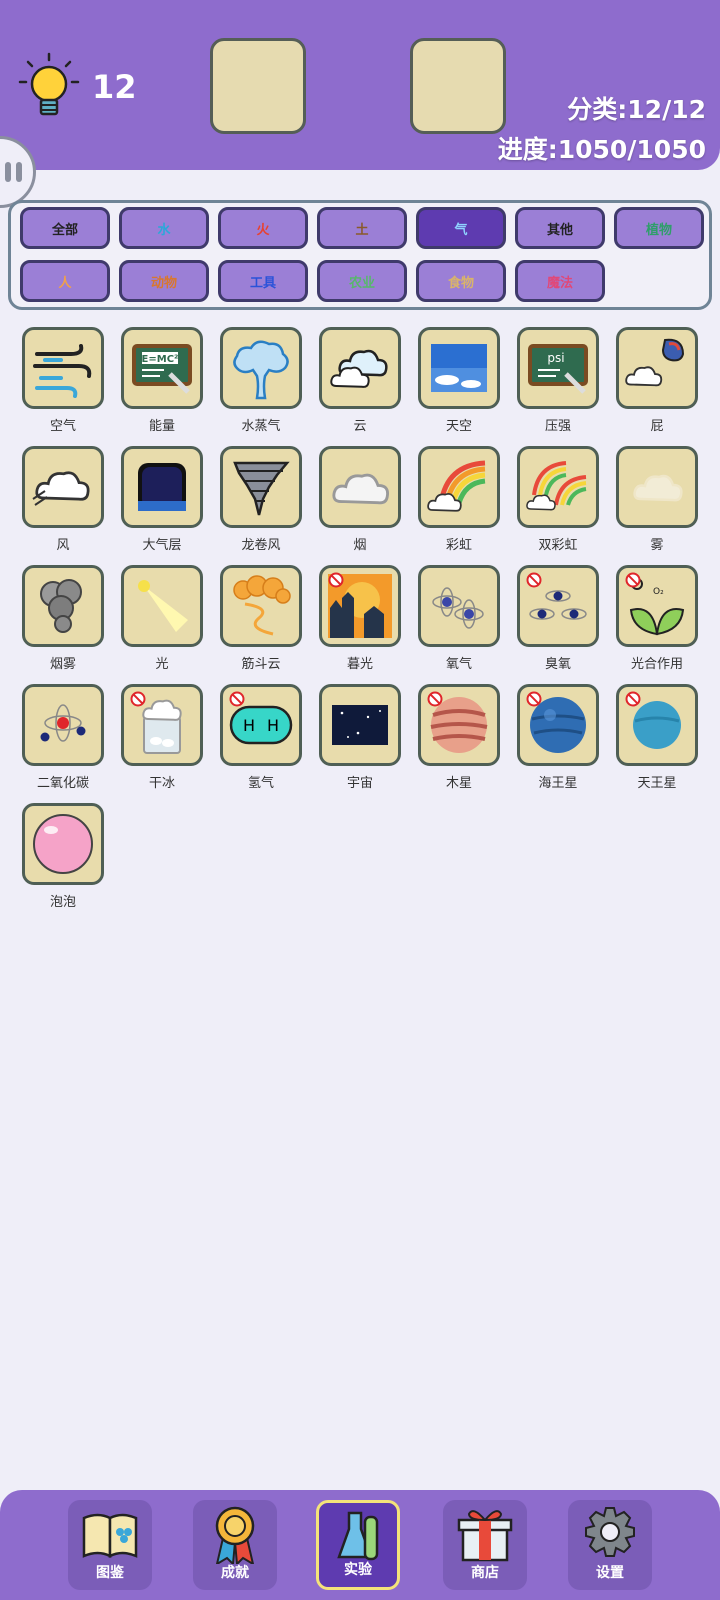  I want to click on element-label: 天王星, so click(657, 783).